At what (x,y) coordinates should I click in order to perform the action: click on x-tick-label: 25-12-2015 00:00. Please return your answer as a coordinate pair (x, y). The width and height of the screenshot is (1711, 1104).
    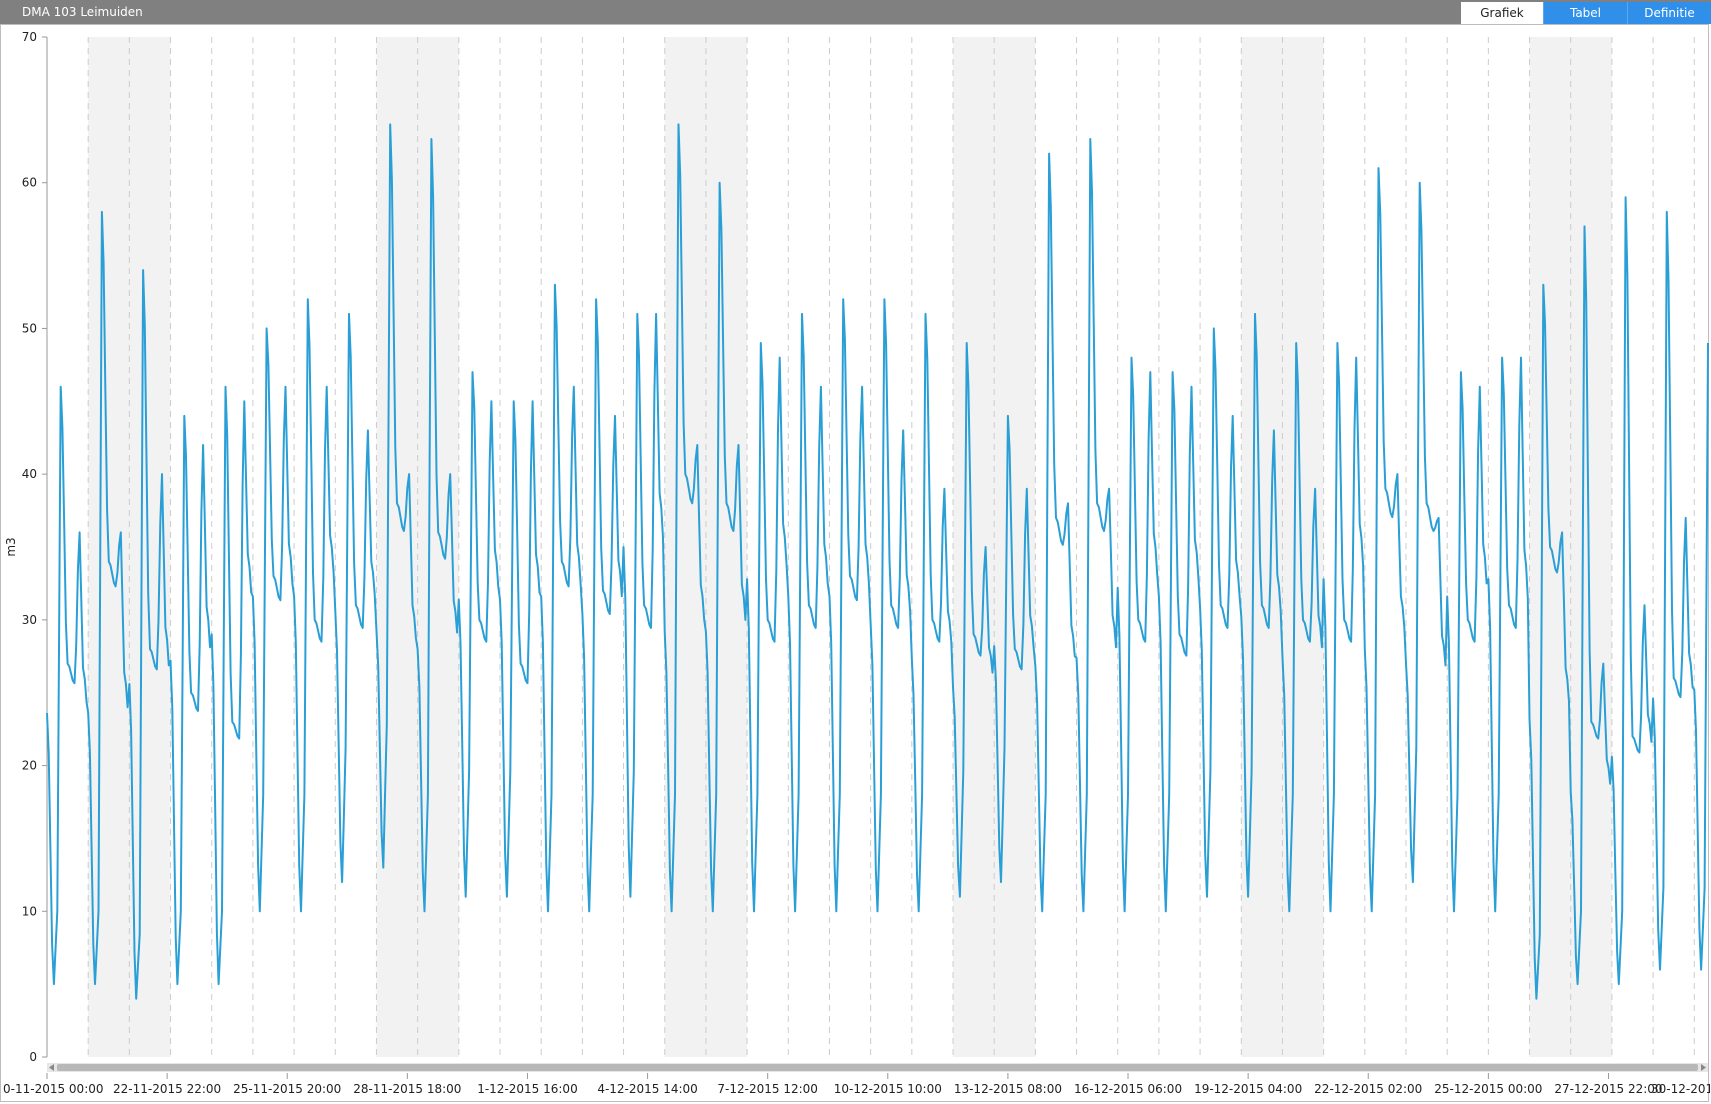
    Looking at the image, I should click on (1488, 1089).